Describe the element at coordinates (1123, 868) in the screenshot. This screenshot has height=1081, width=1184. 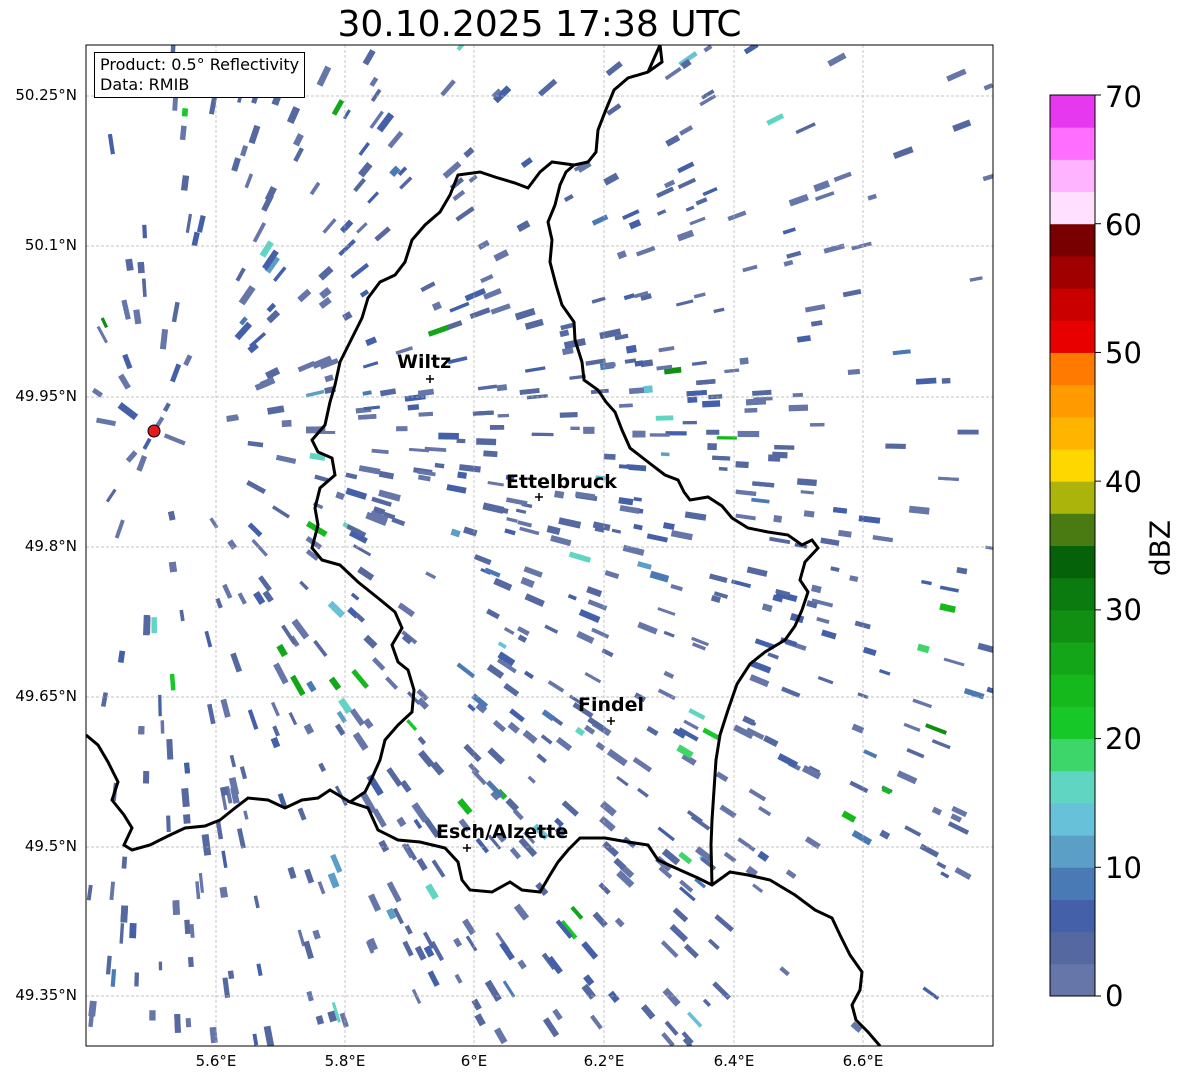
I see `colorbar-tick-label: 10` at that location.